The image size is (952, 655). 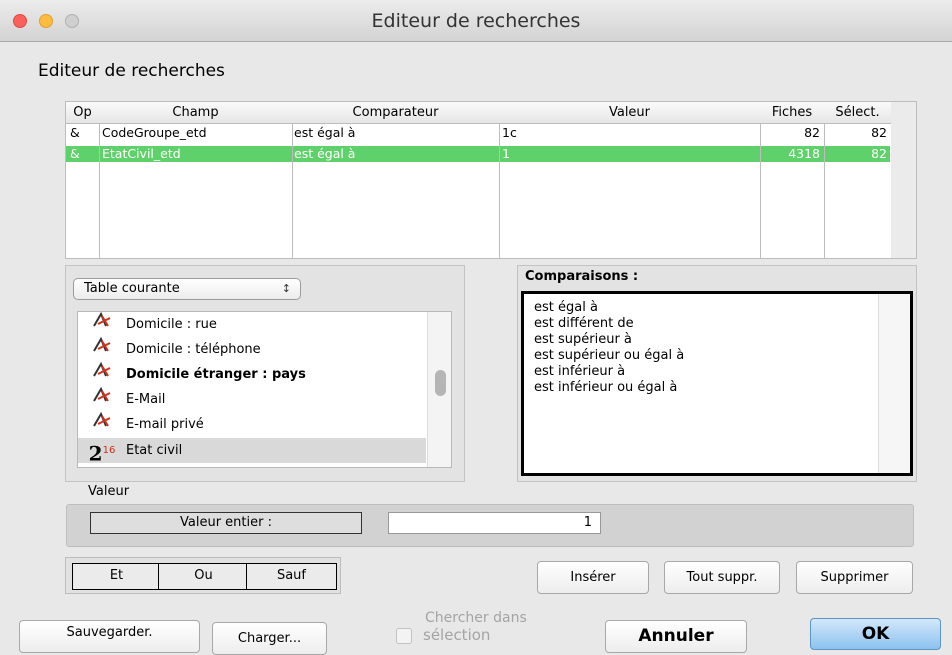 I want to click on comparison-item: est supérieur ou égal à, so click(x=609, y=356).